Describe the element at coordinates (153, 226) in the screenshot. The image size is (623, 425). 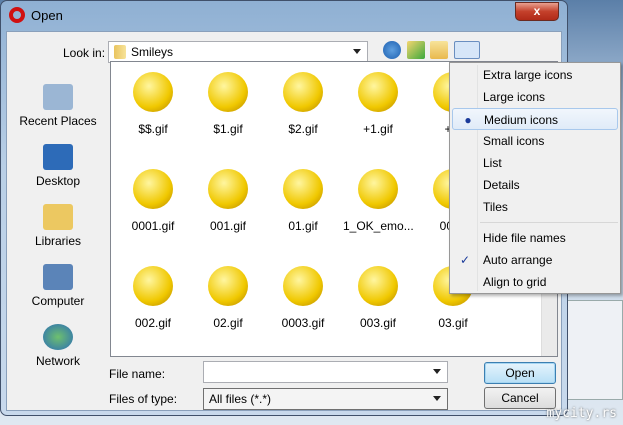
I see `file-name: 0001.gif` at that location.